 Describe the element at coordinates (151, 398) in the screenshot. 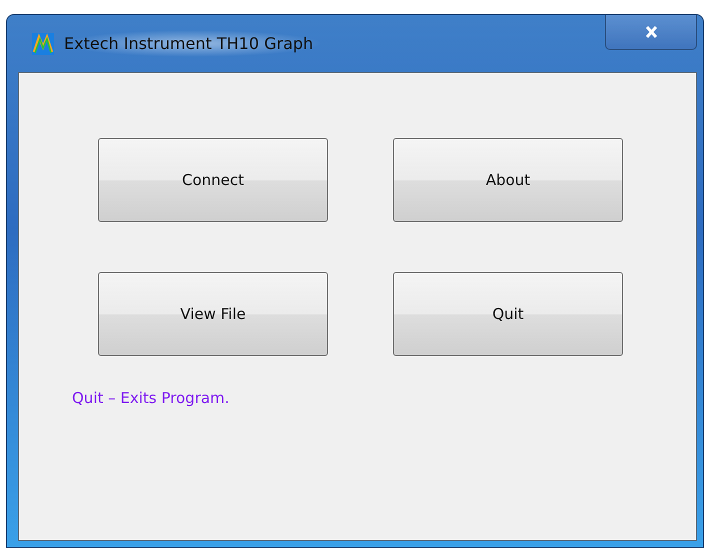

I see `status-text: Quit – Exits Program.` at that location.